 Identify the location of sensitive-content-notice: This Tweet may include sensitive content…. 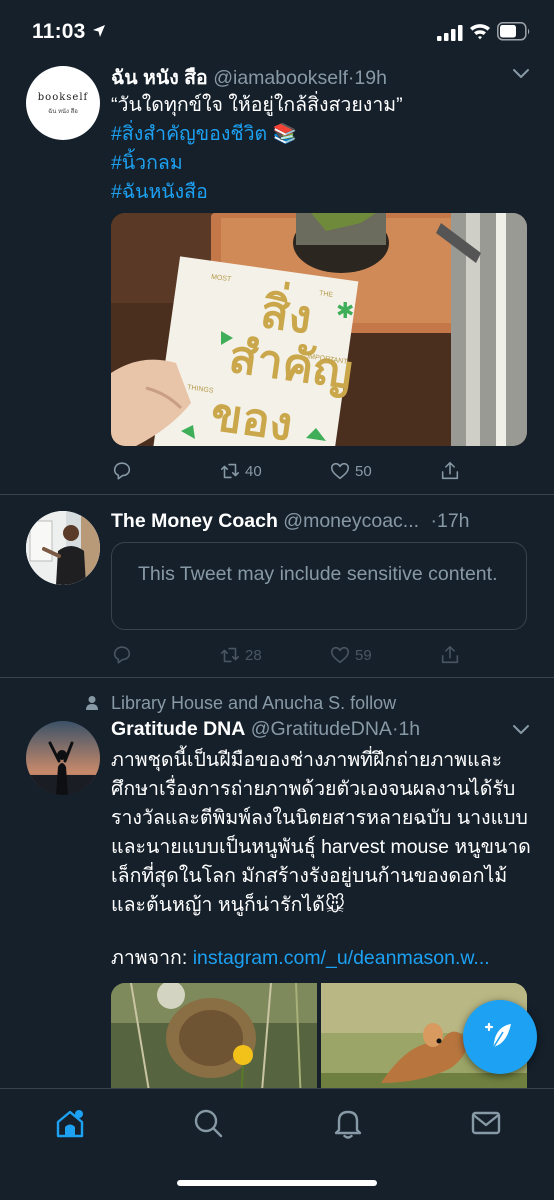
(319, 586).